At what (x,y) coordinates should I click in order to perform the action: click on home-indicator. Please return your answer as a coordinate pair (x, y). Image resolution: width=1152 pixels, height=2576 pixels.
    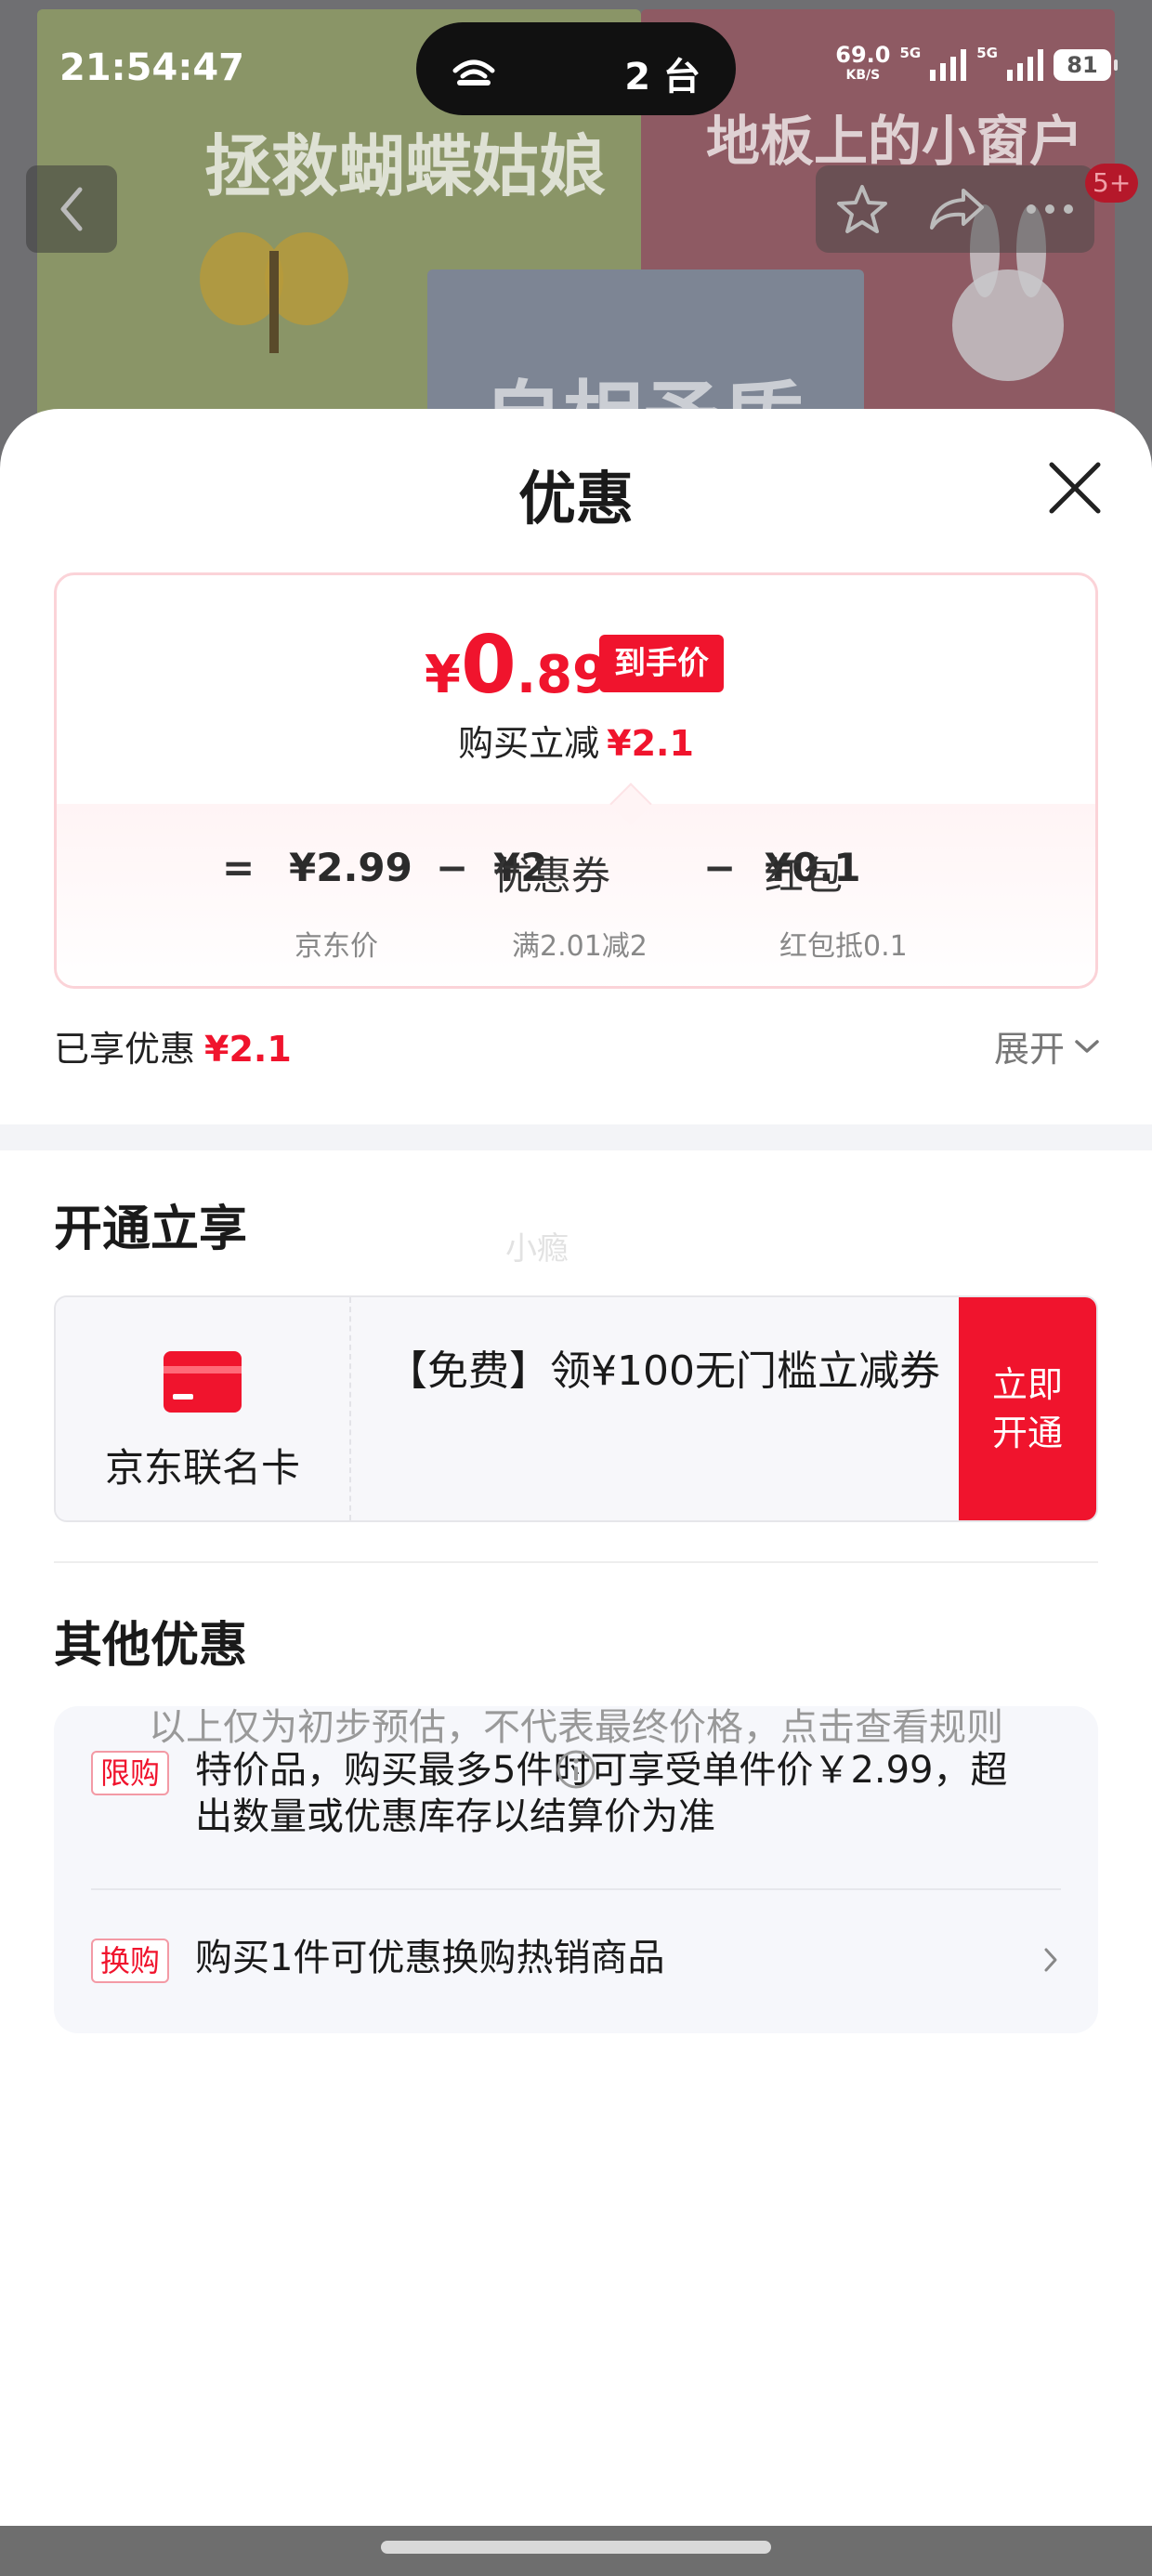
    Looking at the image, I should click on (576, 2547).